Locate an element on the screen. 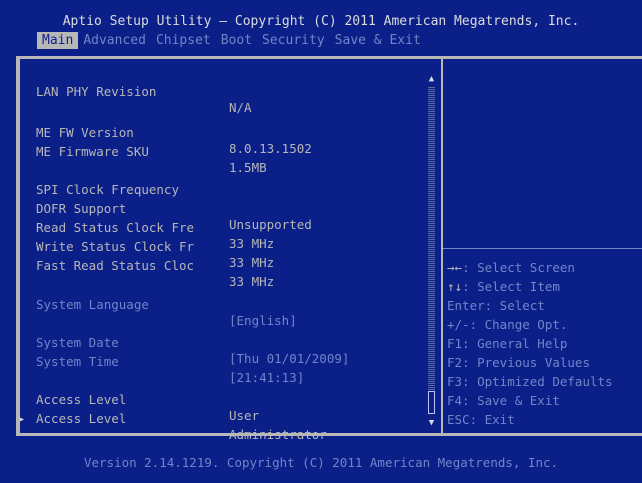 The height and width of the screenshot is (483, 642). help-select-screen: →←: Select Screen is located at coordinates (511, 268).